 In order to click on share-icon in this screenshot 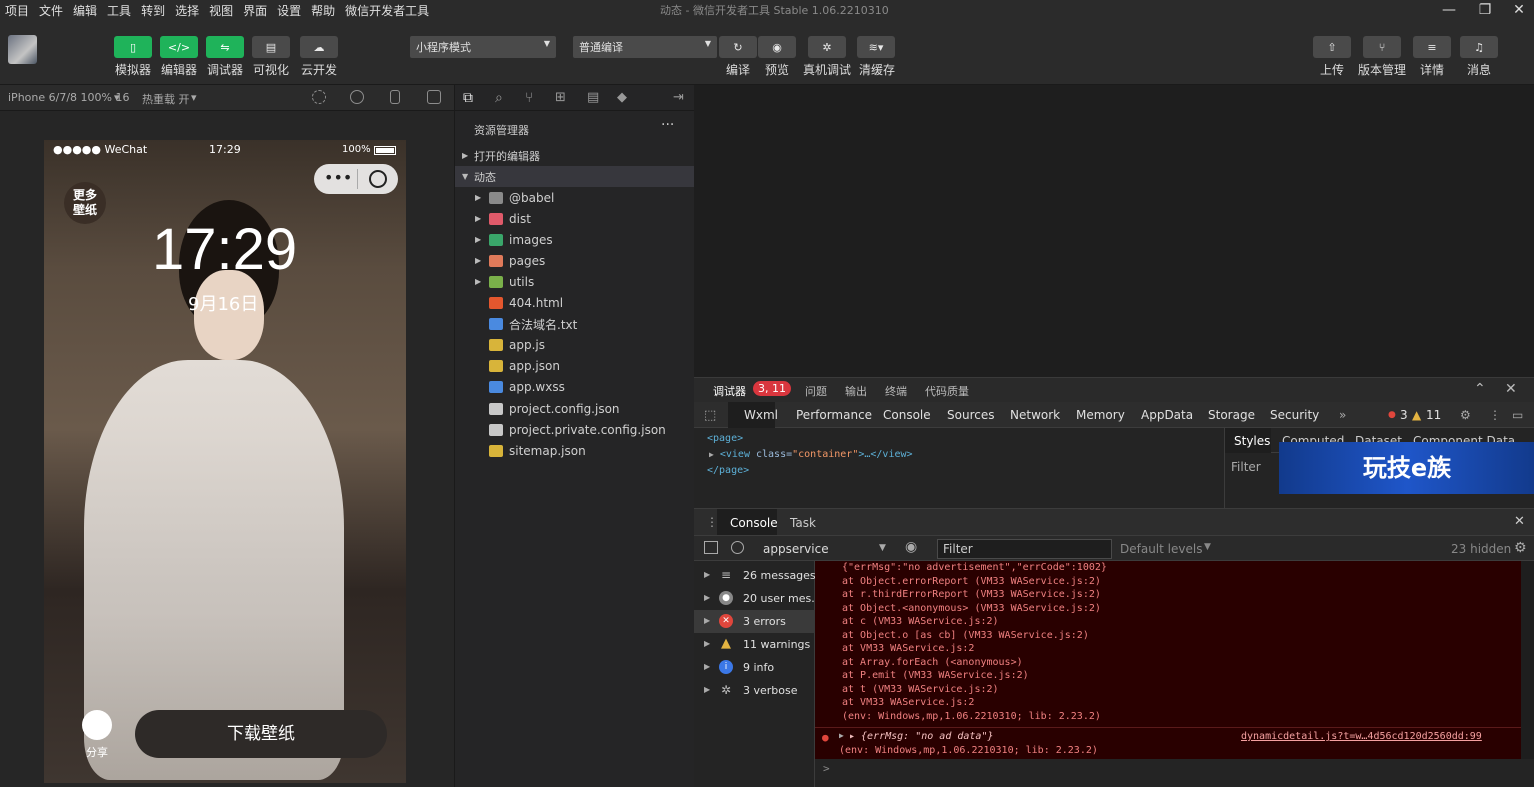, I will do `click(97, 725)`.